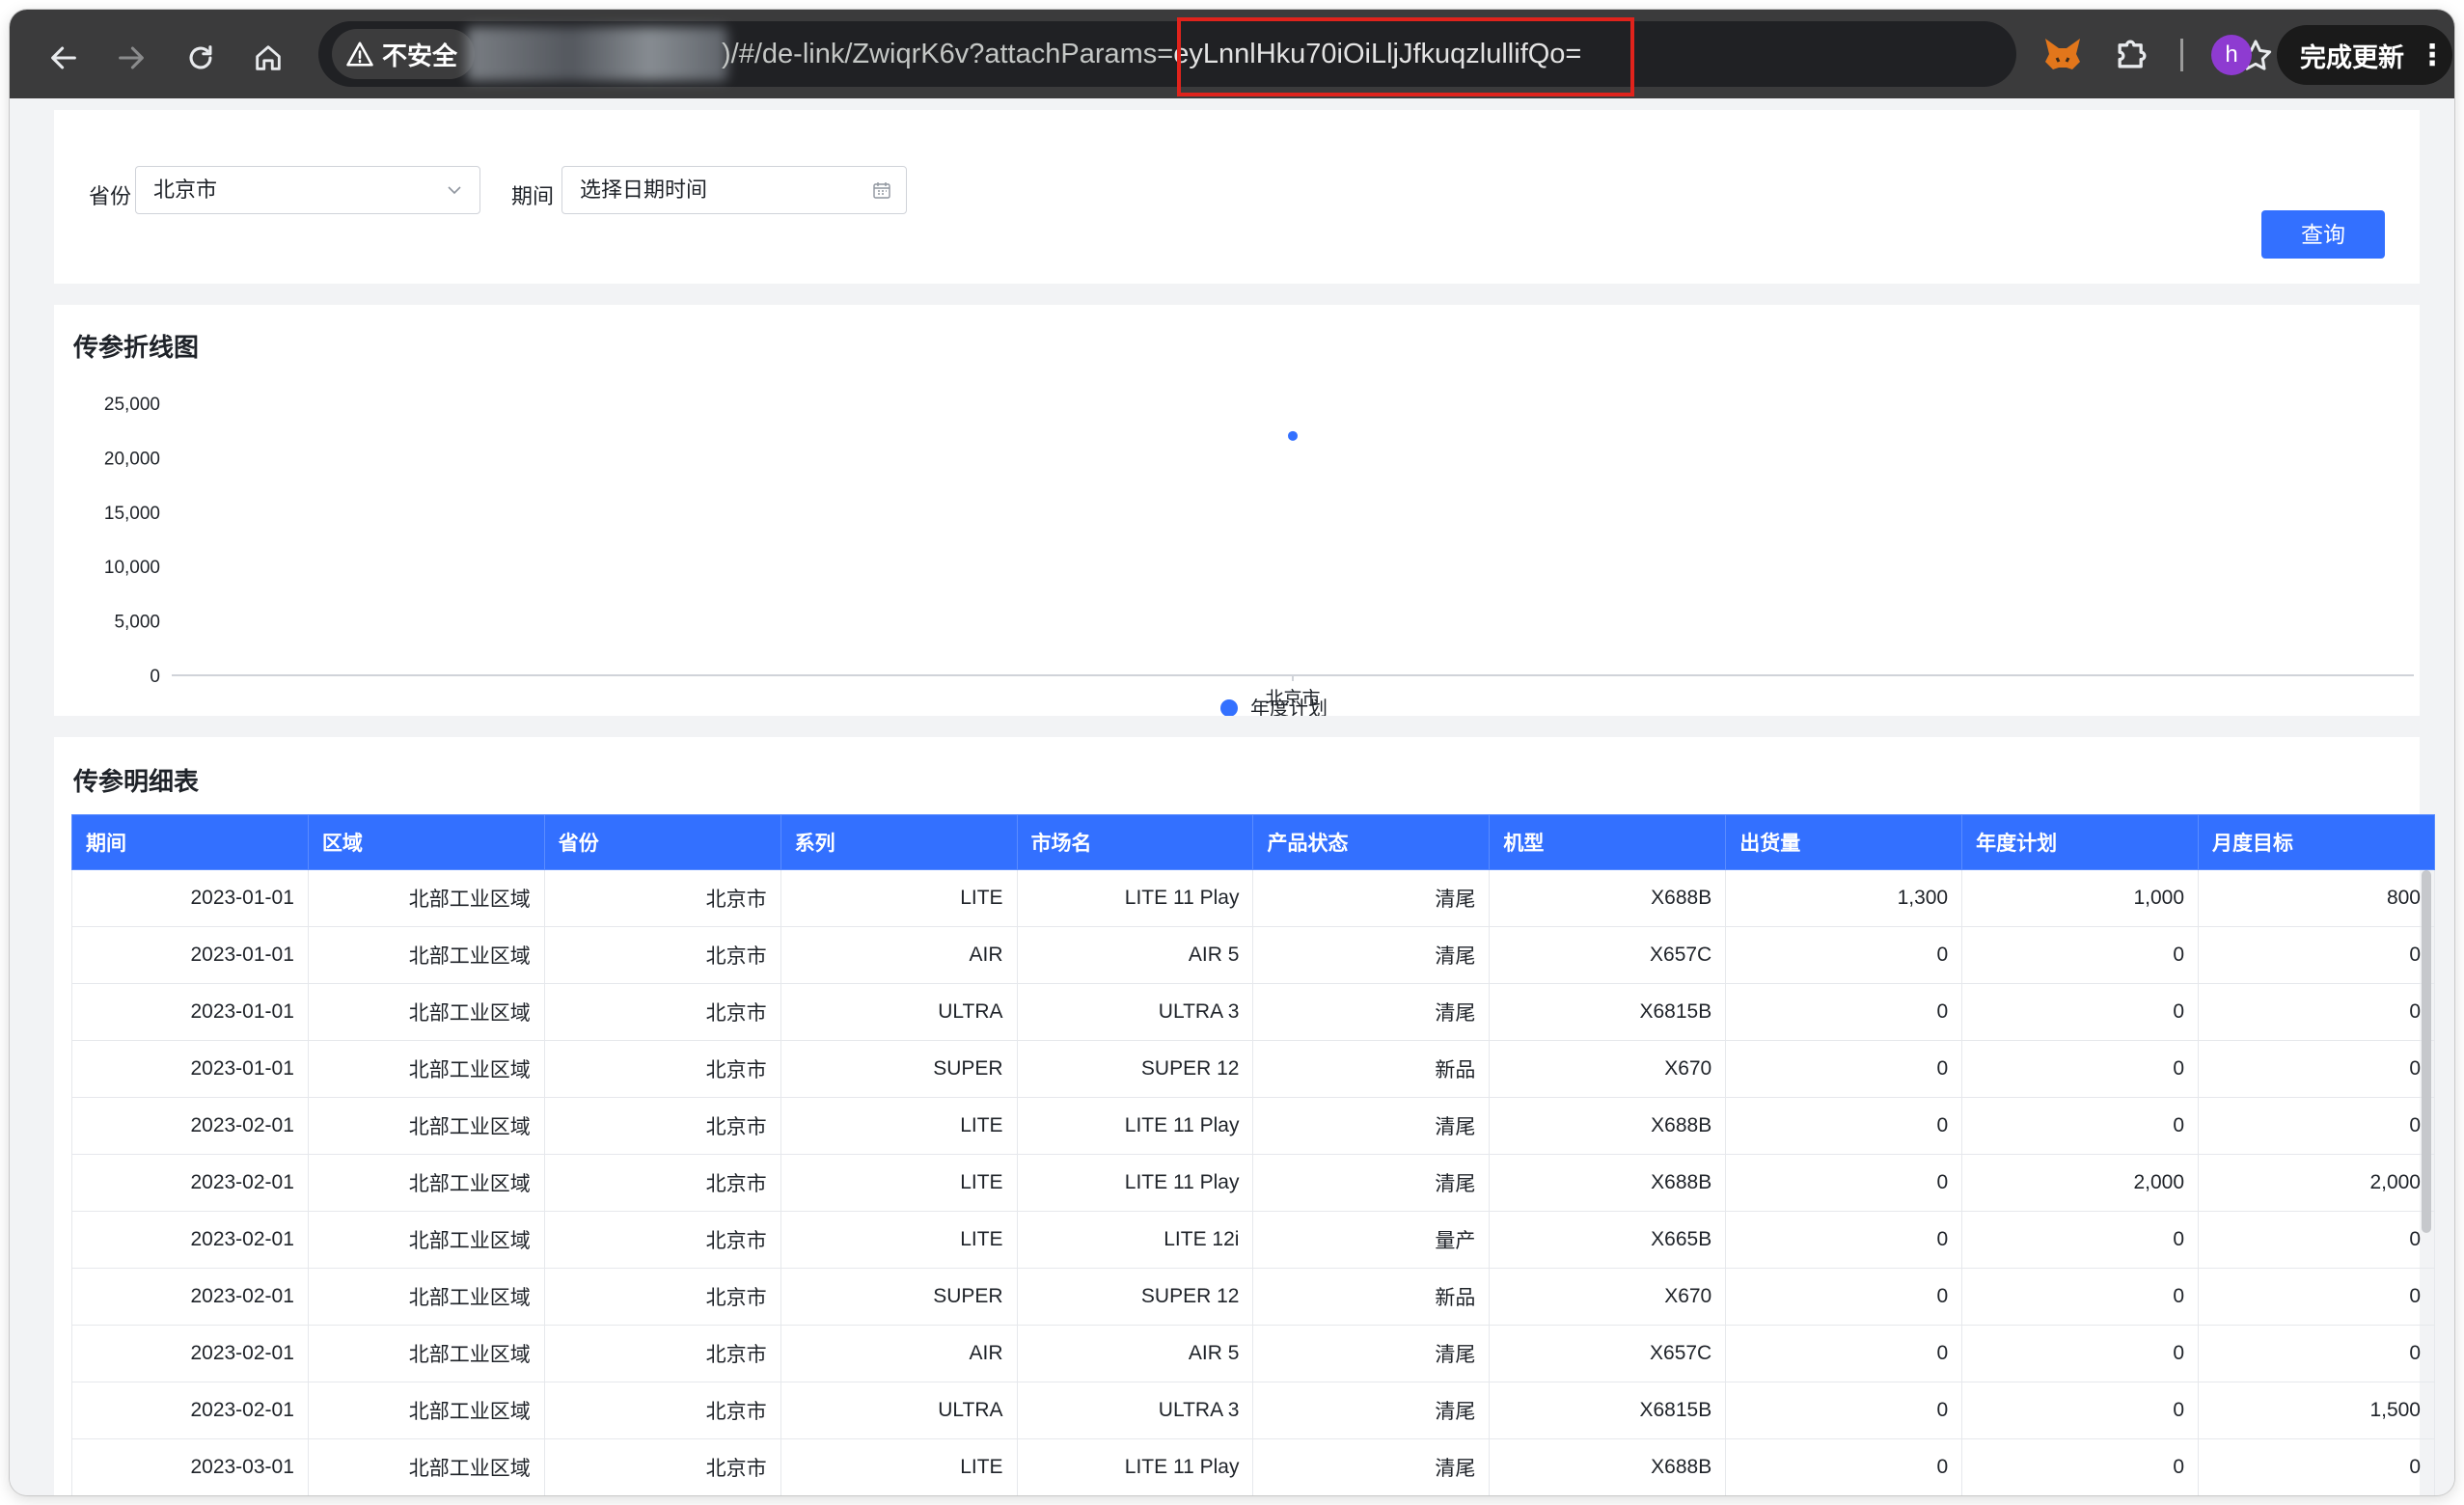  I want to click on security-chip: 不安全, so click(404, 54).